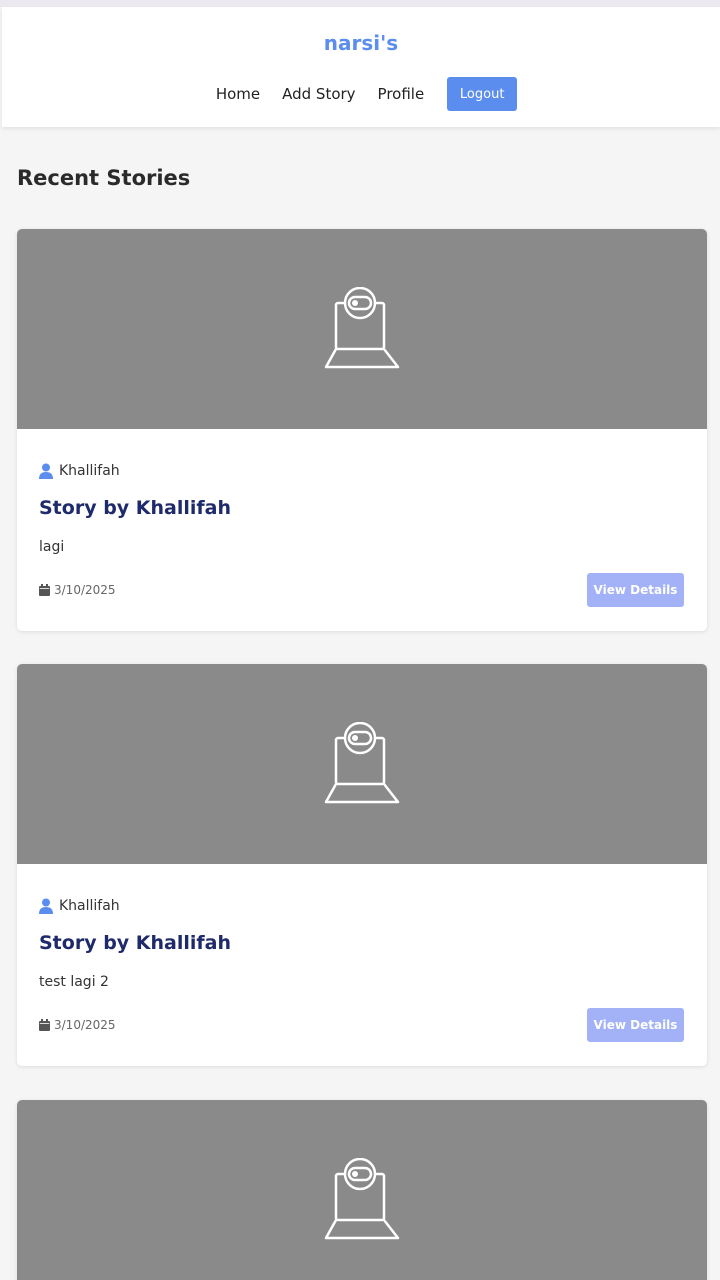 Image resolution: width=720 pixels, height=1280 pixels. I want to click on brand-logo: narsi's, so click(361, 43).